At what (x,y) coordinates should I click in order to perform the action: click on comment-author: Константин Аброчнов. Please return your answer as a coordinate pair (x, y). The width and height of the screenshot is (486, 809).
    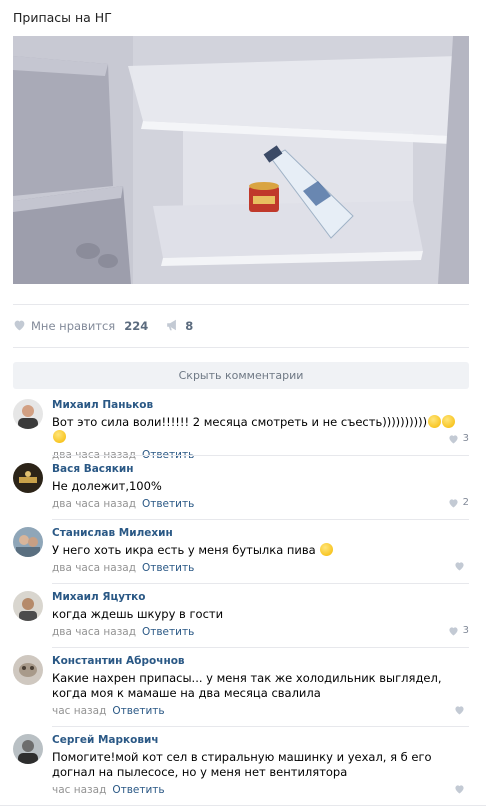
    Looking at the image, I should click on (260, 661).